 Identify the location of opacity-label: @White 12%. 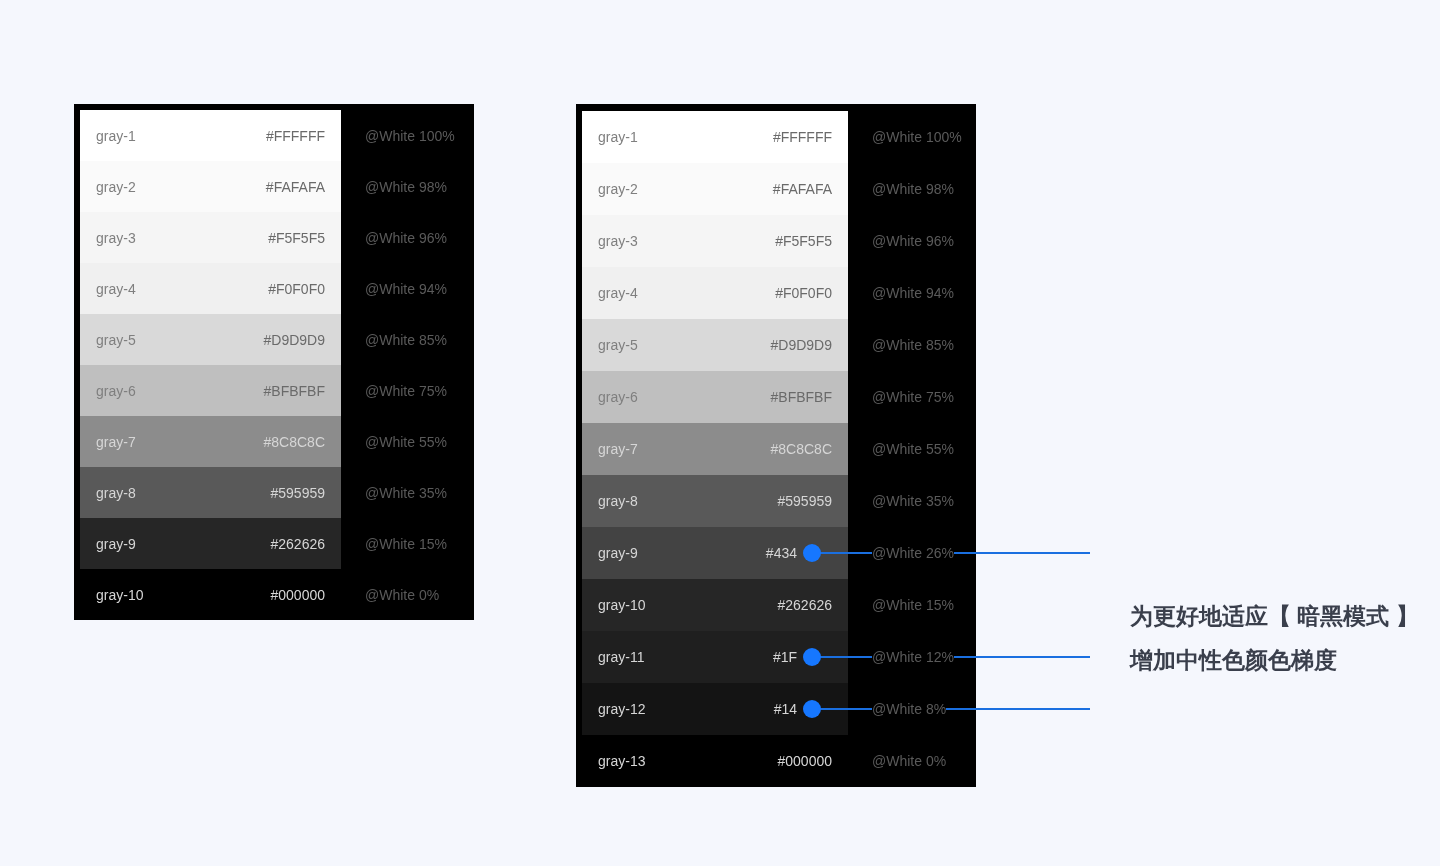
(913, 657).